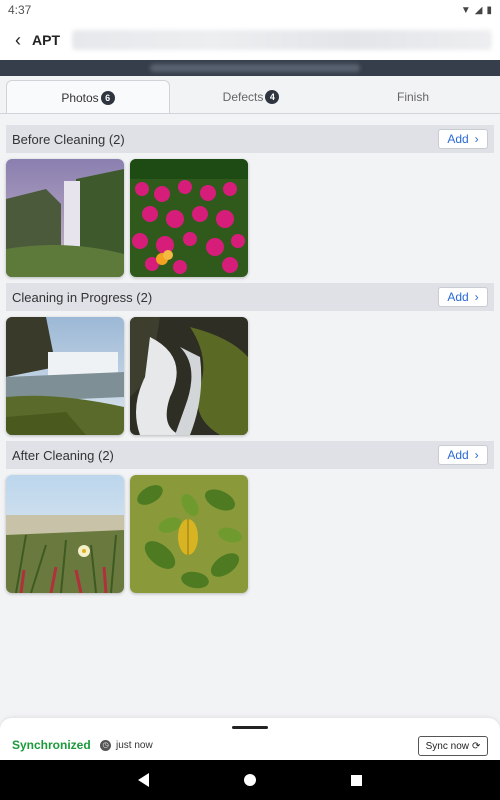  Describe the element at coordinates (82, 297) in the screenshot. I see `section-title: Cleaning in Progress (2)` at that location.